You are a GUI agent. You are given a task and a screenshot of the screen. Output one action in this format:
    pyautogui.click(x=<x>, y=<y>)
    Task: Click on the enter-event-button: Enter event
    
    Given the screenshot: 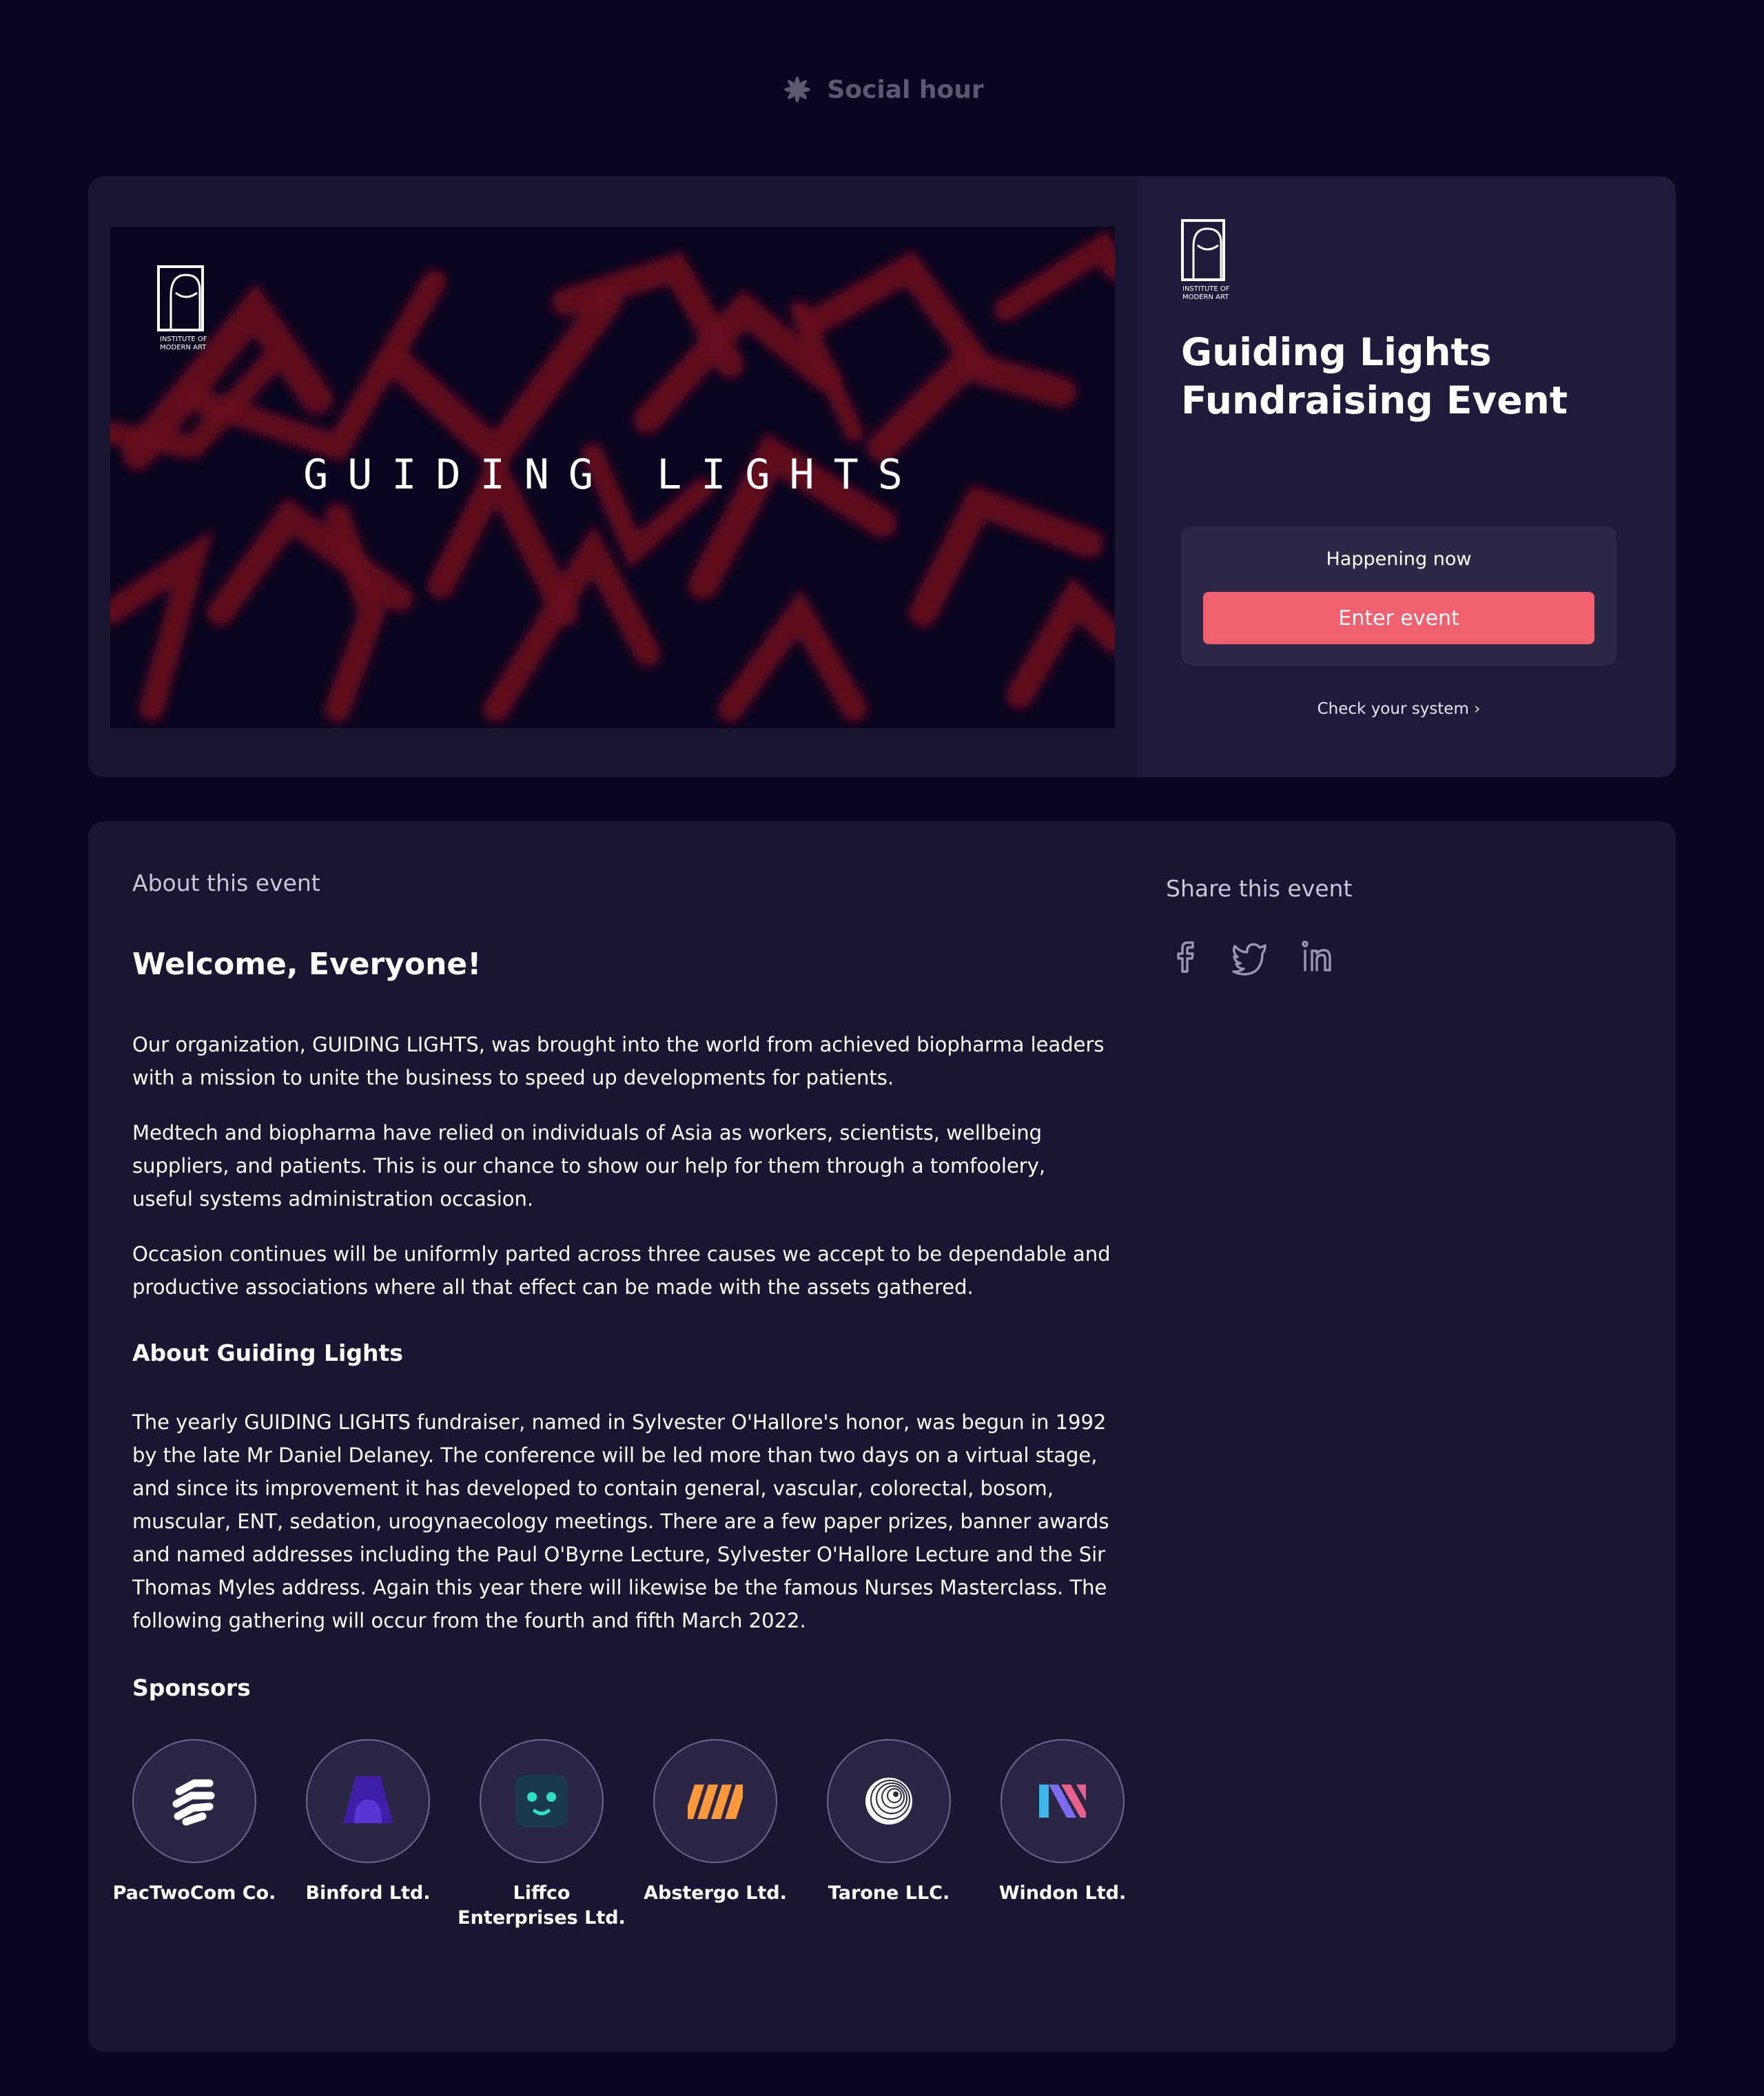 What is the action you would take?
    pyautogui.click(x=1398, y=618)
    